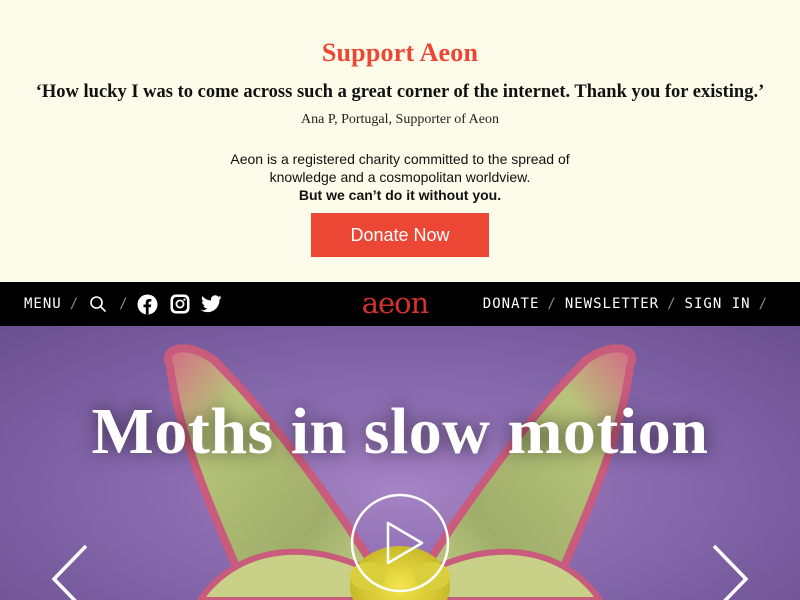 The width and height of the screenshot is (800, 600). Describe the element at coordinates (400, 235) in the screenshot. I see `donate-now-button: Donate Now` at that location.